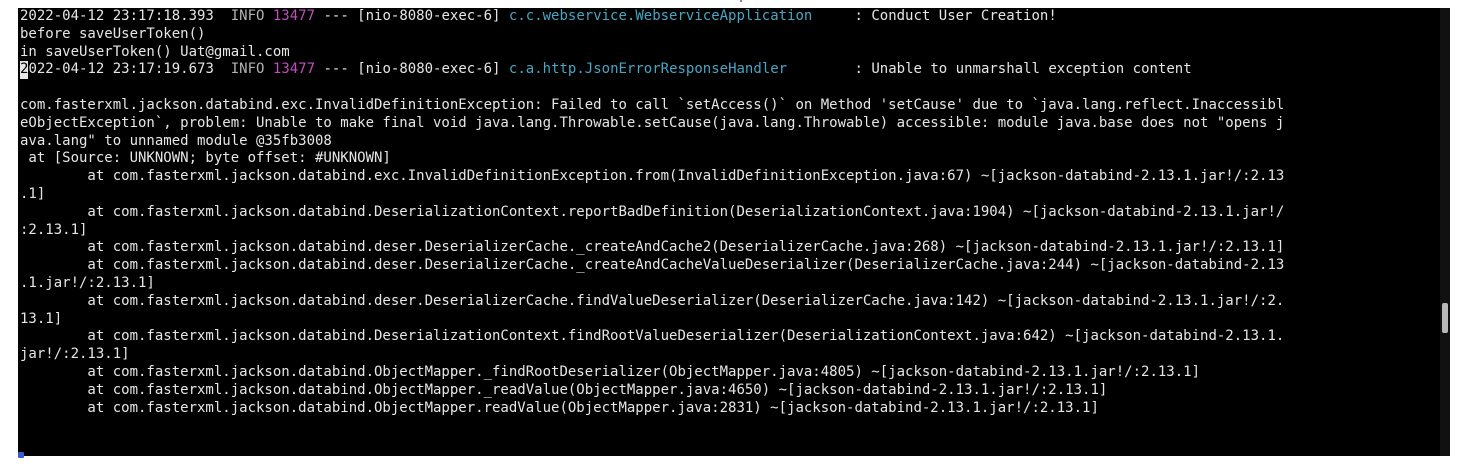 This screenshot has width=1479, height=469. I want to click on log-segment: in saveUserToken() Uat@gmail.com, so click(155, 51).